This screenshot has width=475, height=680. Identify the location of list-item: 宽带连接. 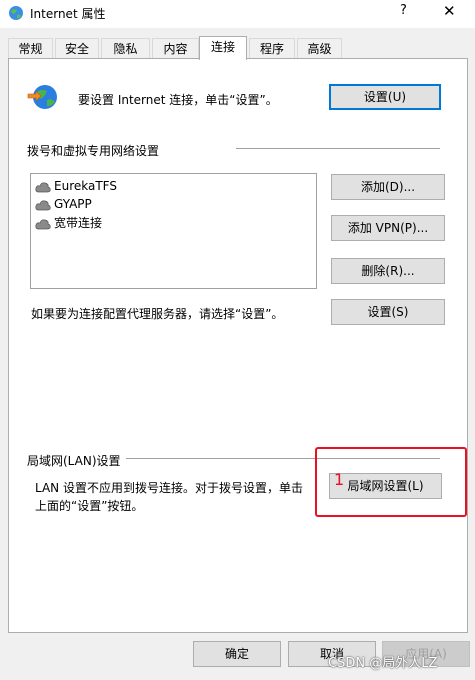
(68, 223).